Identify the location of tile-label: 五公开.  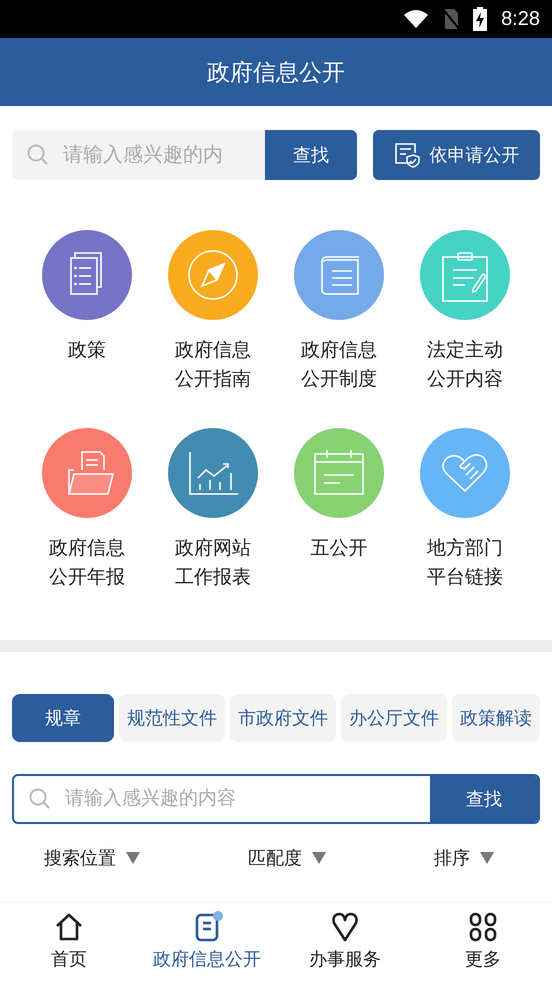
(338, 548).